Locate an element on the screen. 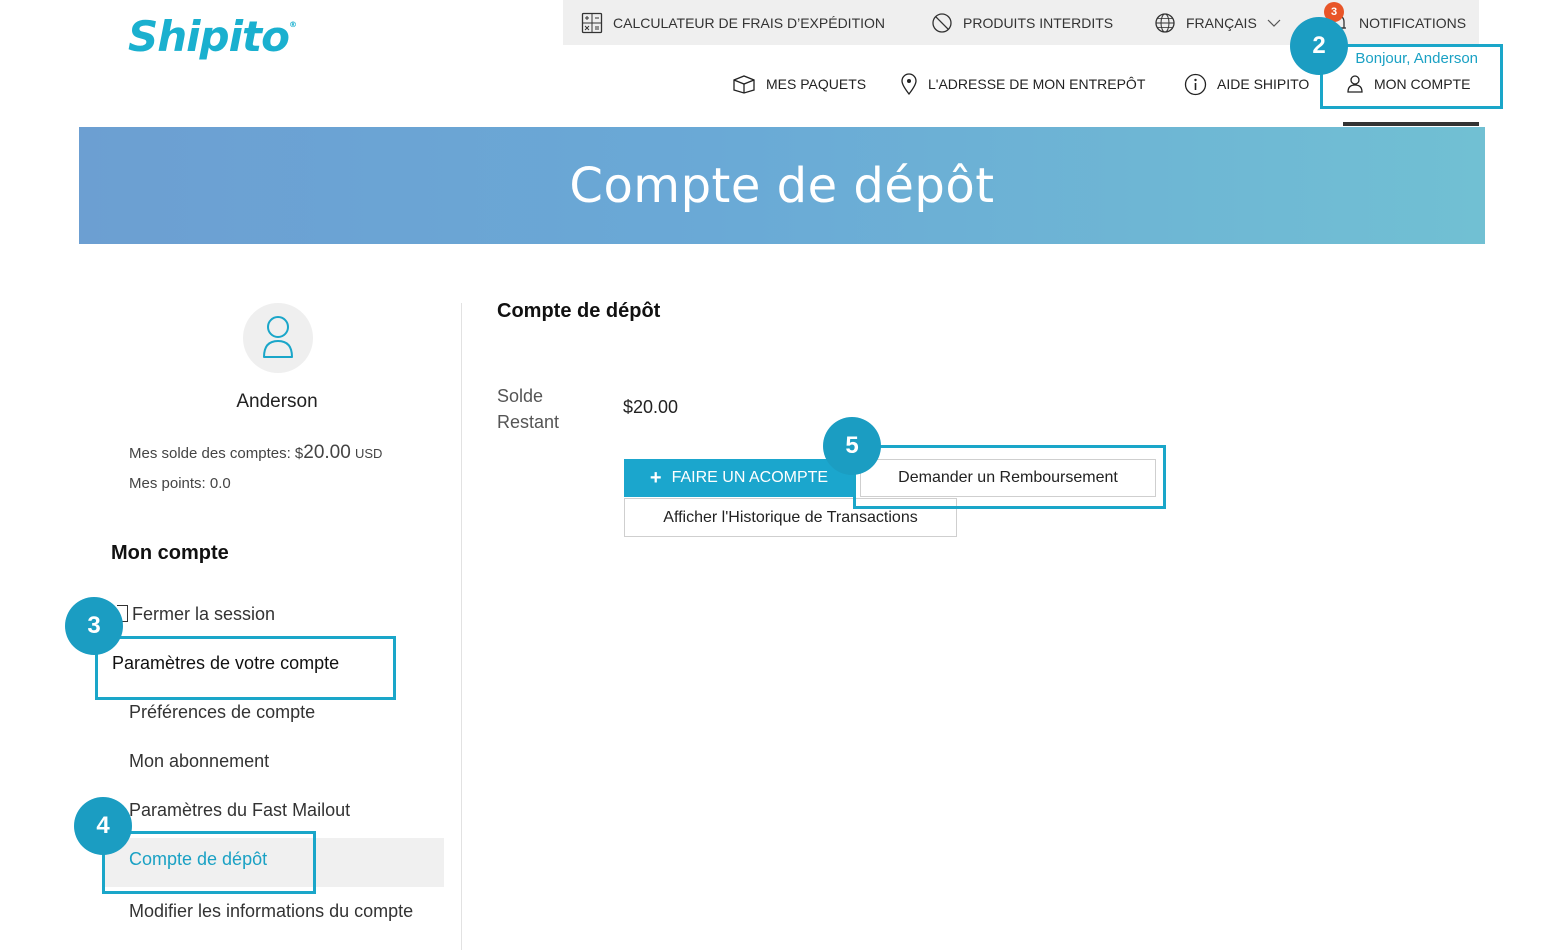  sidebar-item-subscription: Mon abonnement is located at coordinates (199, 761).